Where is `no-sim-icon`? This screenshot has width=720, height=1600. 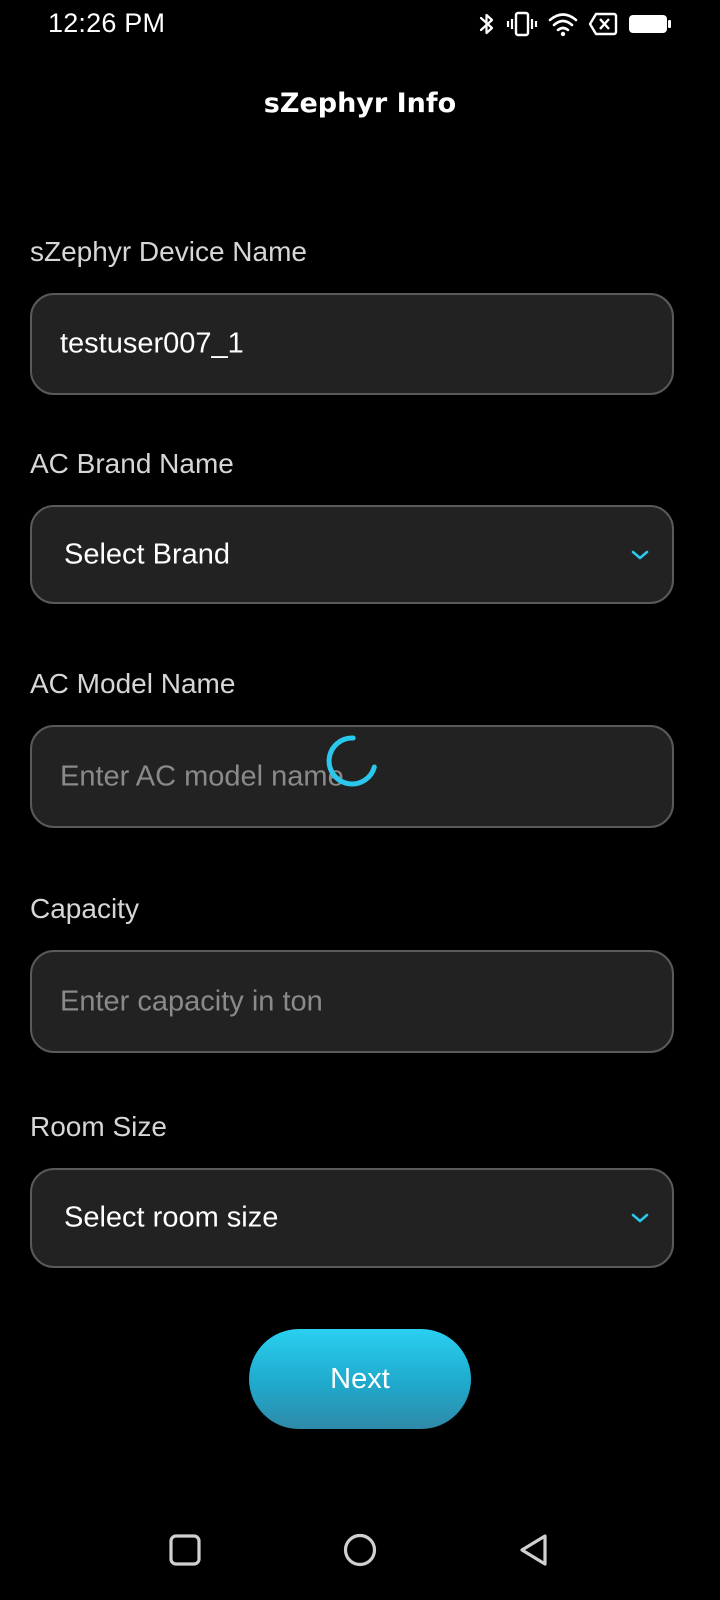
no-sim-icon is located at coordinates (603, 24).